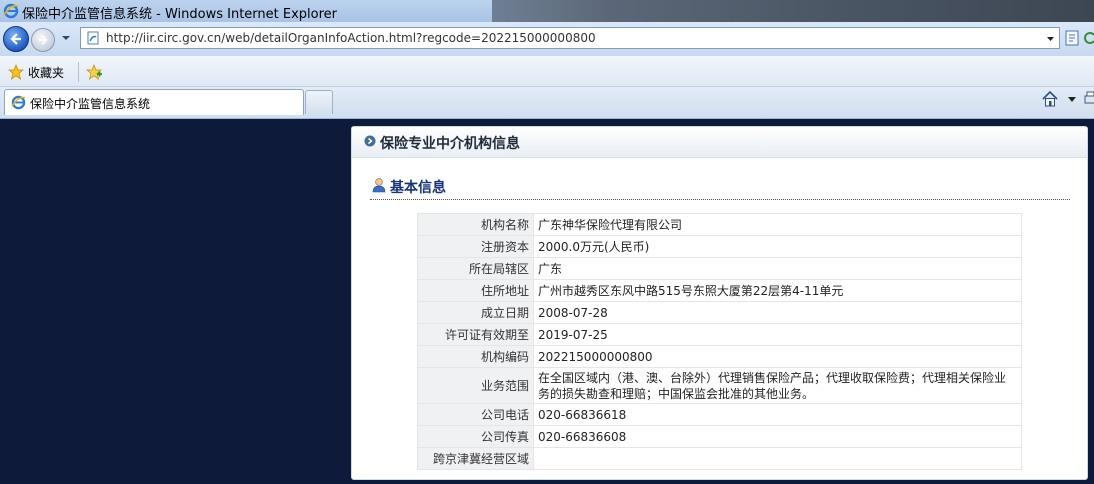 The image size is (1094, 484). Describe the element at coordinates (379, 185) in the screenshot. I see `user-icon` at that location.